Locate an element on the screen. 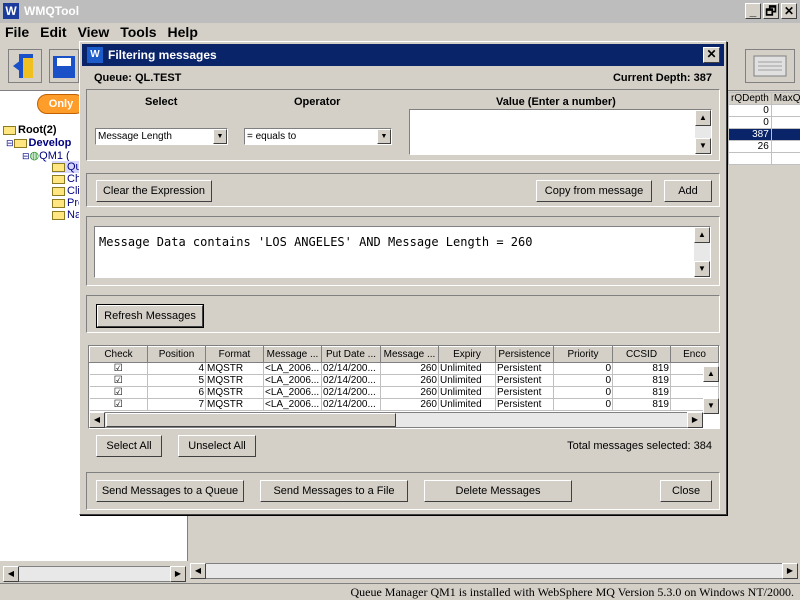  only-button: Only is located at coordinates (61, 104).